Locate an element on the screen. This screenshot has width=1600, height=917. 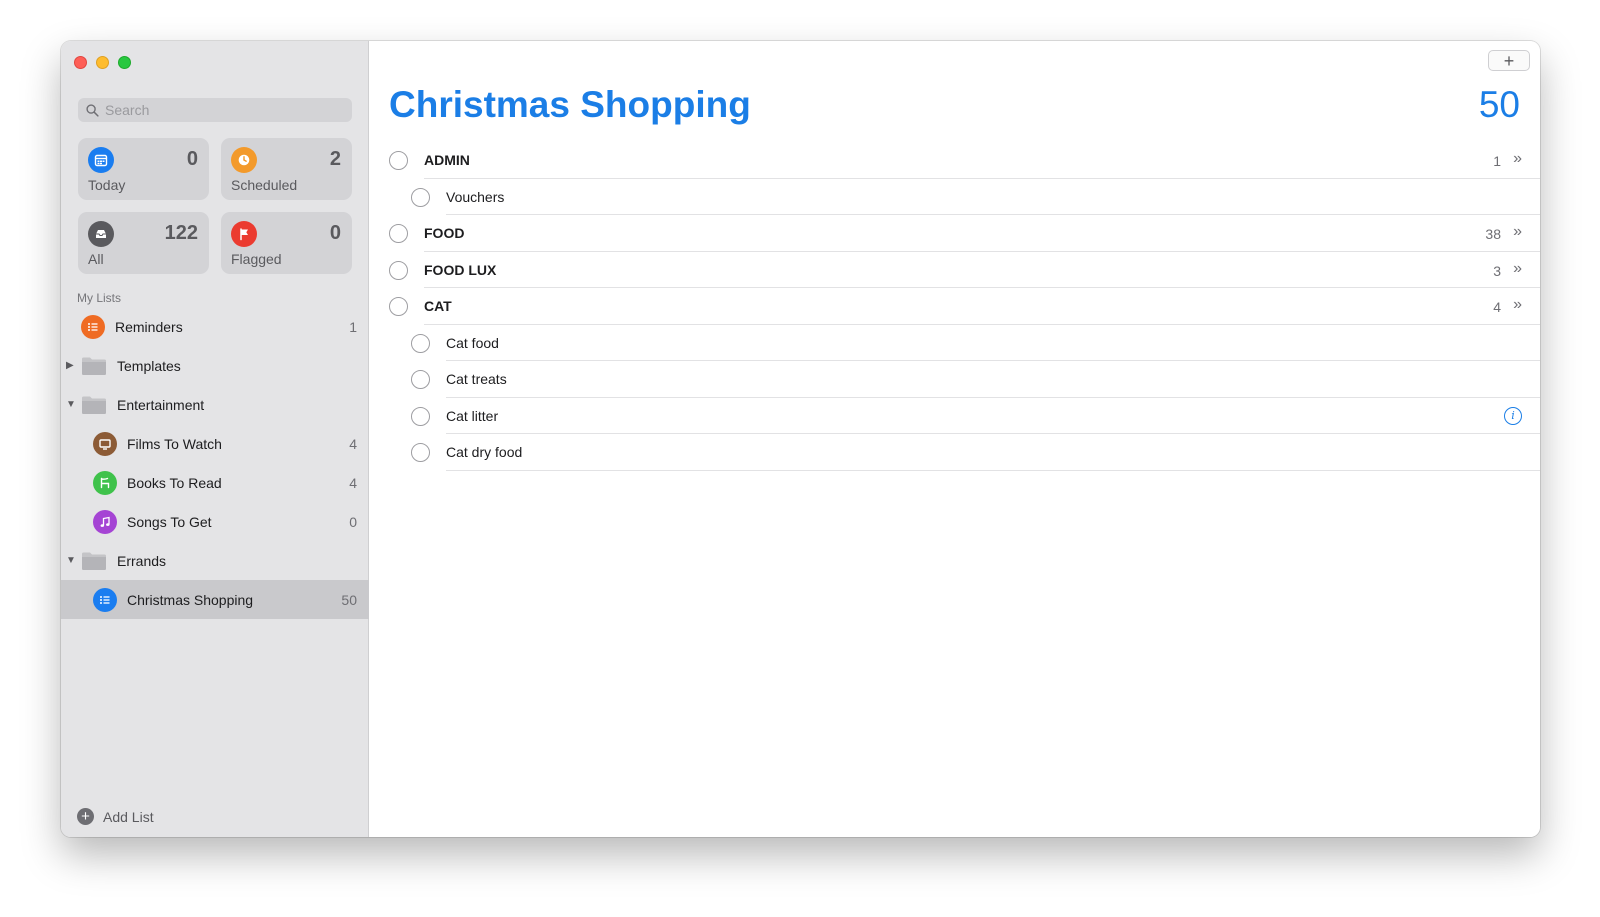
music-note-icon is located at coordinates (105, 521).